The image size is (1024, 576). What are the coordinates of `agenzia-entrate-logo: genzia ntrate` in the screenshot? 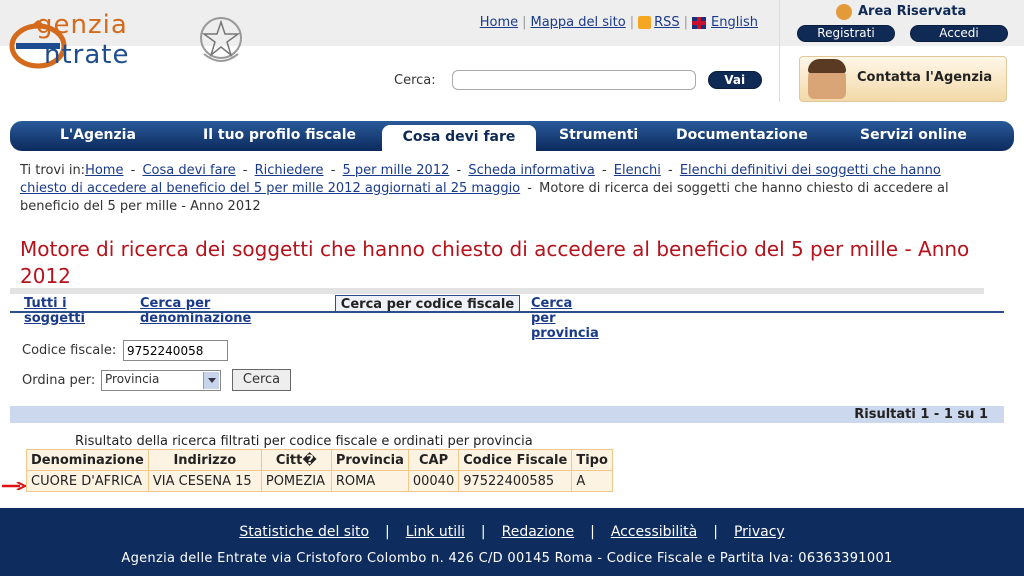 It's located at (133, 42).